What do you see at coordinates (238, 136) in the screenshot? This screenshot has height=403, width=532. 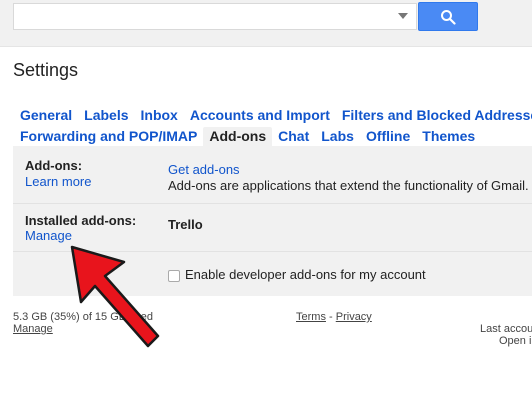 I see `tab-add-ons: Add-ons` at bounding box center [238, 136].